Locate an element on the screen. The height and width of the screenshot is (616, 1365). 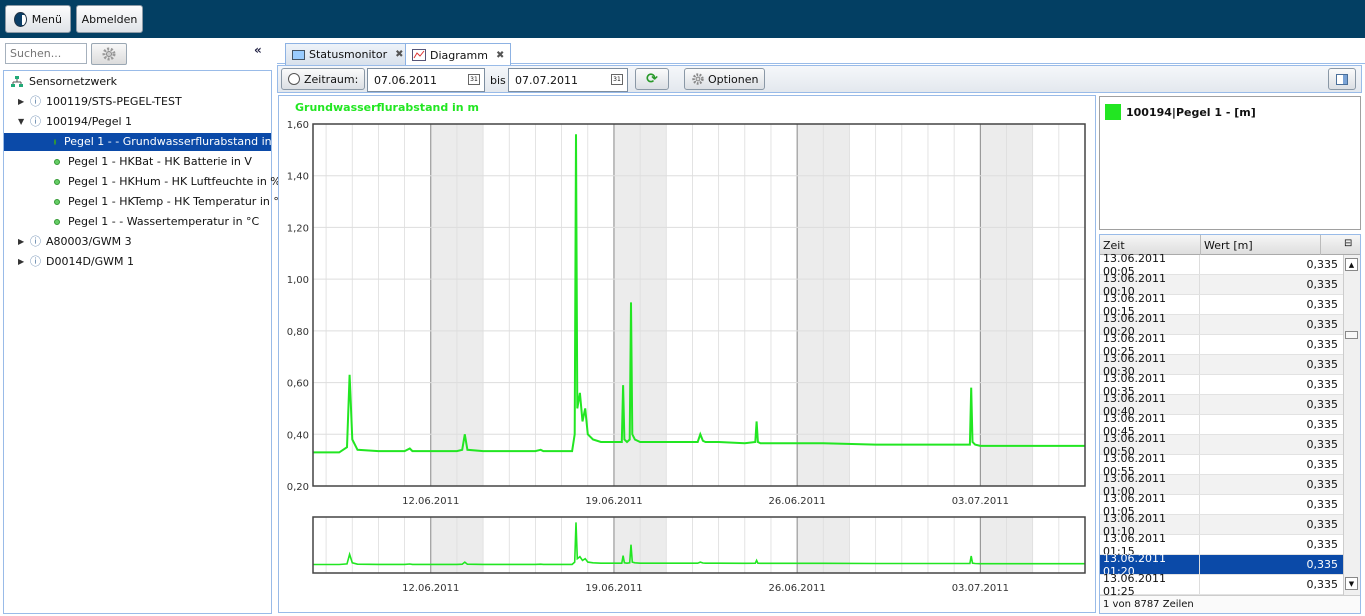
table-row: 13.06.2011 01:25 0,335 is located at coordinates (1222, 585).